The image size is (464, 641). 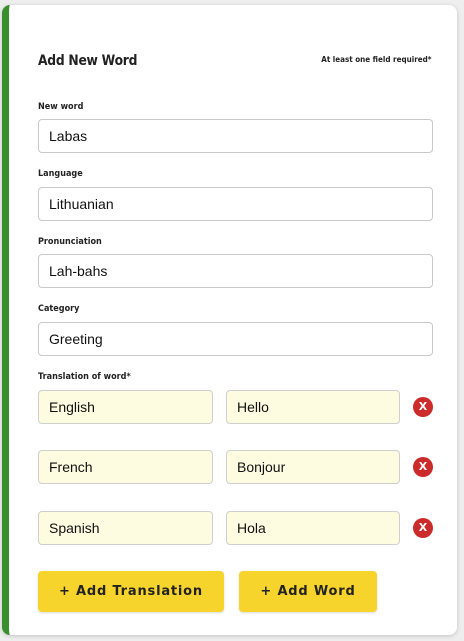 What do you see at coordinates (235, 339) in the screenshot?
I see `category-input` at bounding box center [235, 339].